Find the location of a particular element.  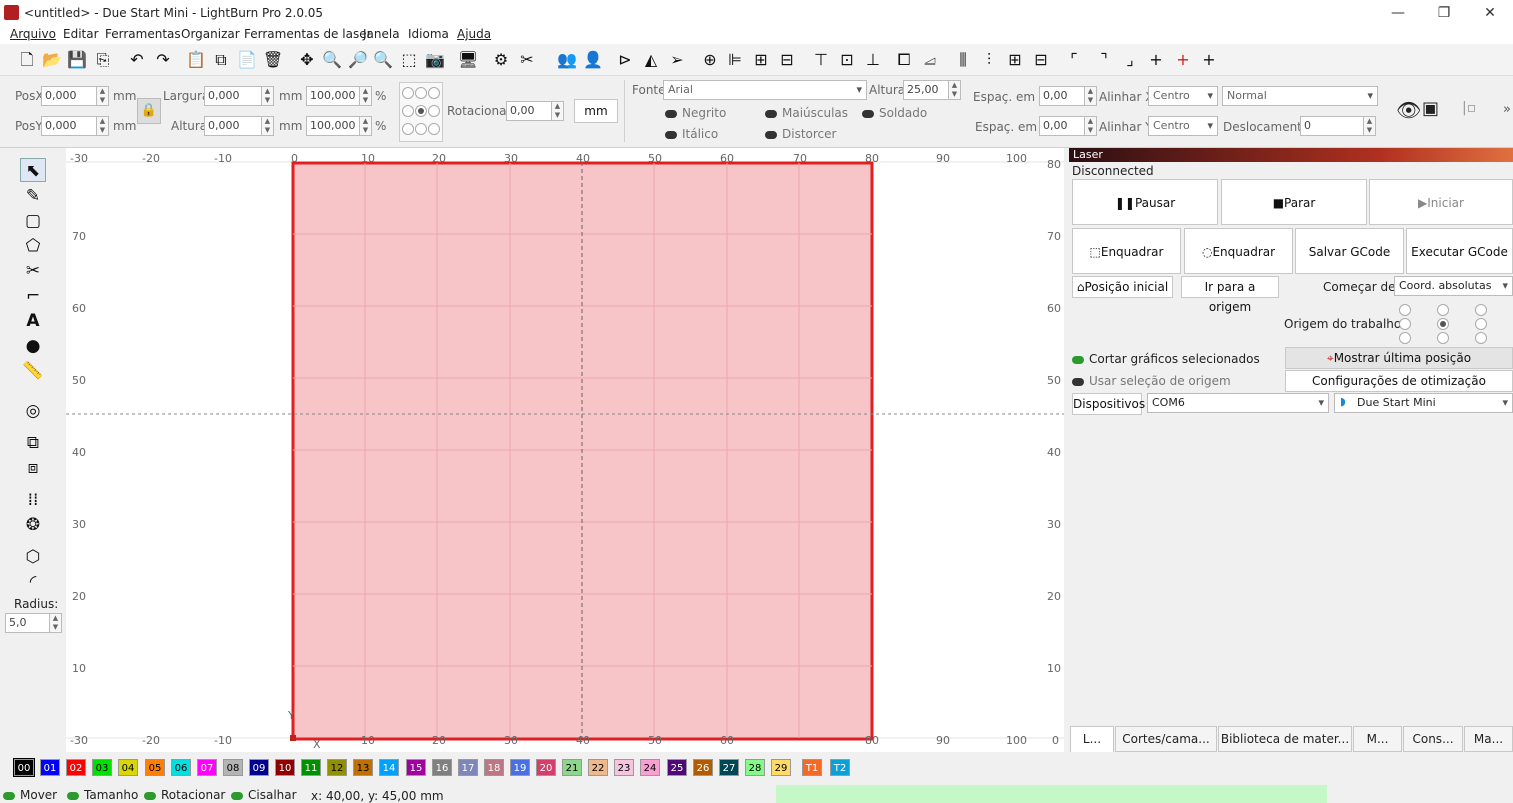

edit-nodes-icon: ⬡ is located at coordinates (33, 557).